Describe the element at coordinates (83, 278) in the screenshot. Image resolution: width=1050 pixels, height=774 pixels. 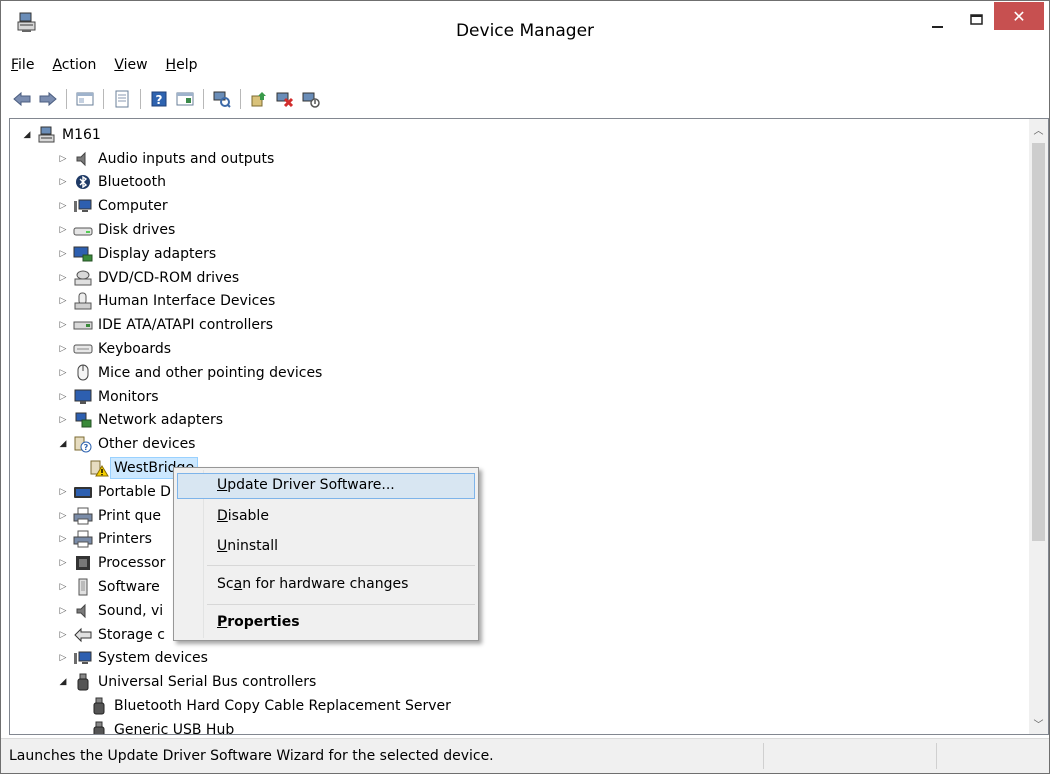
I see `dvd-drive-icon` at that location.